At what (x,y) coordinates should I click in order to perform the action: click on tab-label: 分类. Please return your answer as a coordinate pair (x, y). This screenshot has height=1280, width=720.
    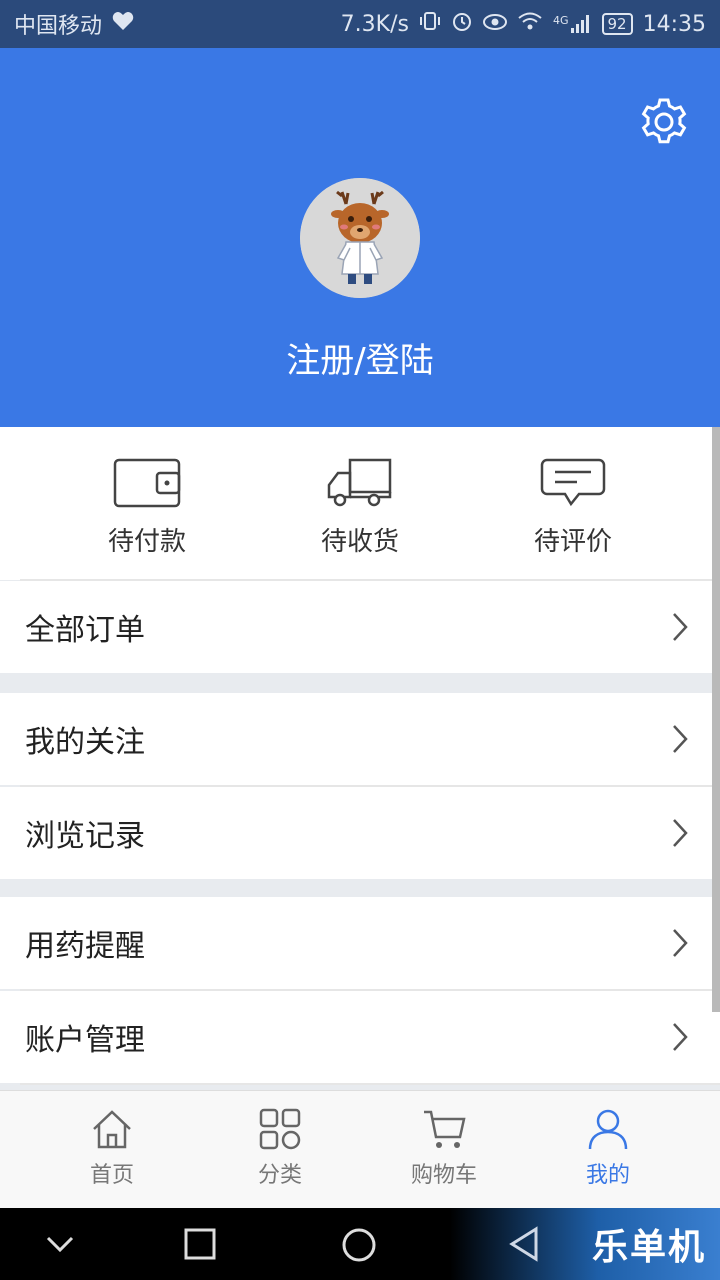
    Looking at the image, I should click on (279, 1175).